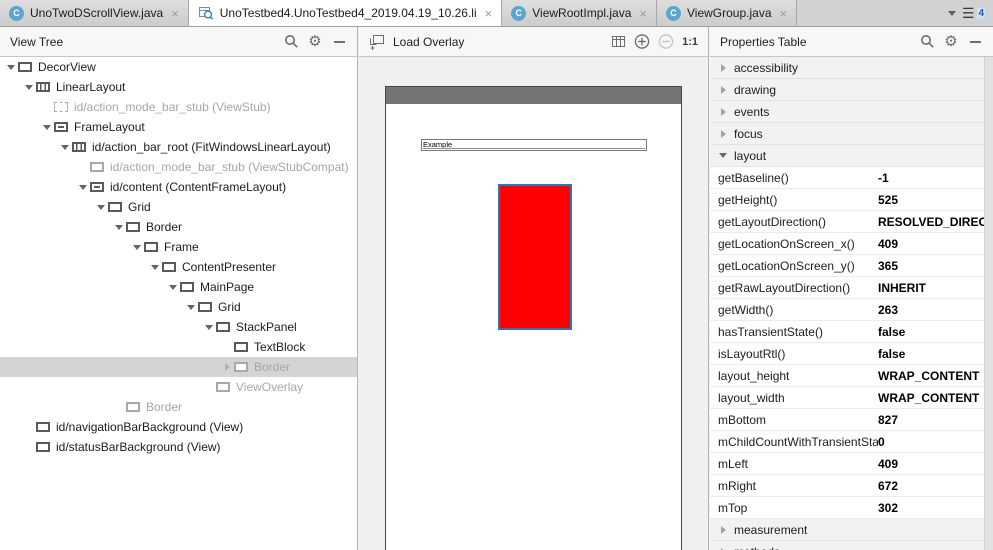 The width and height of the screenshot is (993, 550). Describe the element at coordinates (847, 222) in the screenshot. I see `property-row: getLayoutDirection() RESOLVED_DIRECT` at that location.